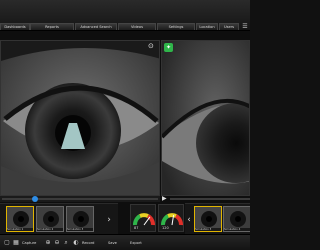 The width and height of the screenshot is (320, 250). Describe the element at coordinates (229, 26) in the screenshot. I see `menu-item-users: Users` at that location.